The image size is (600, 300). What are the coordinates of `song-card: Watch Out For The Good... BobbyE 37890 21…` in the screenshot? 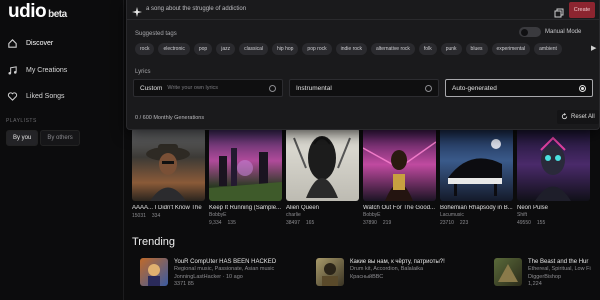 It's located at (399, 177).